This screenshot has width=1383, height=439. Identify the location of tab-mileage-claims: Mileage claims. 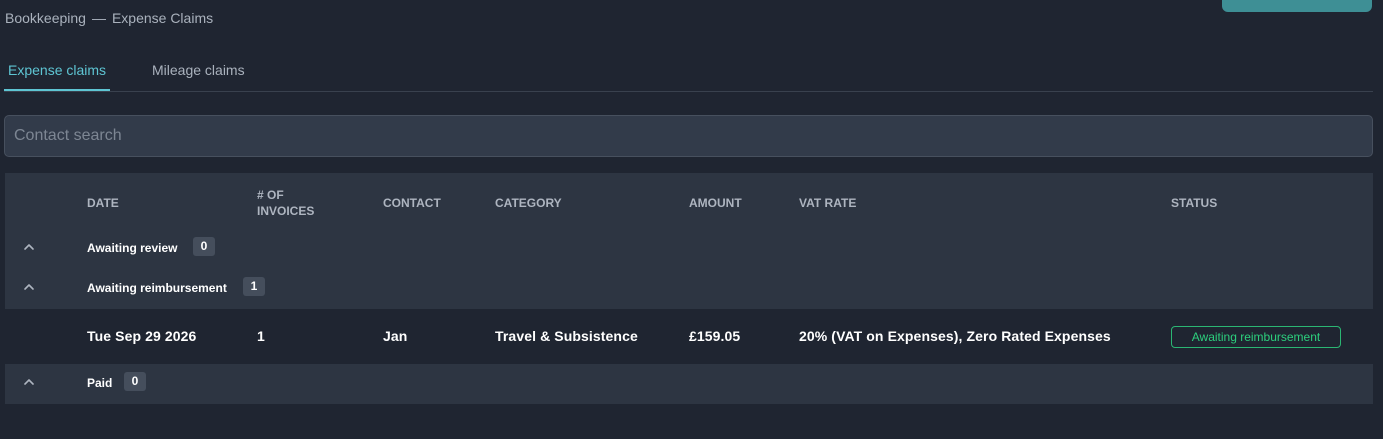
(198, 74).